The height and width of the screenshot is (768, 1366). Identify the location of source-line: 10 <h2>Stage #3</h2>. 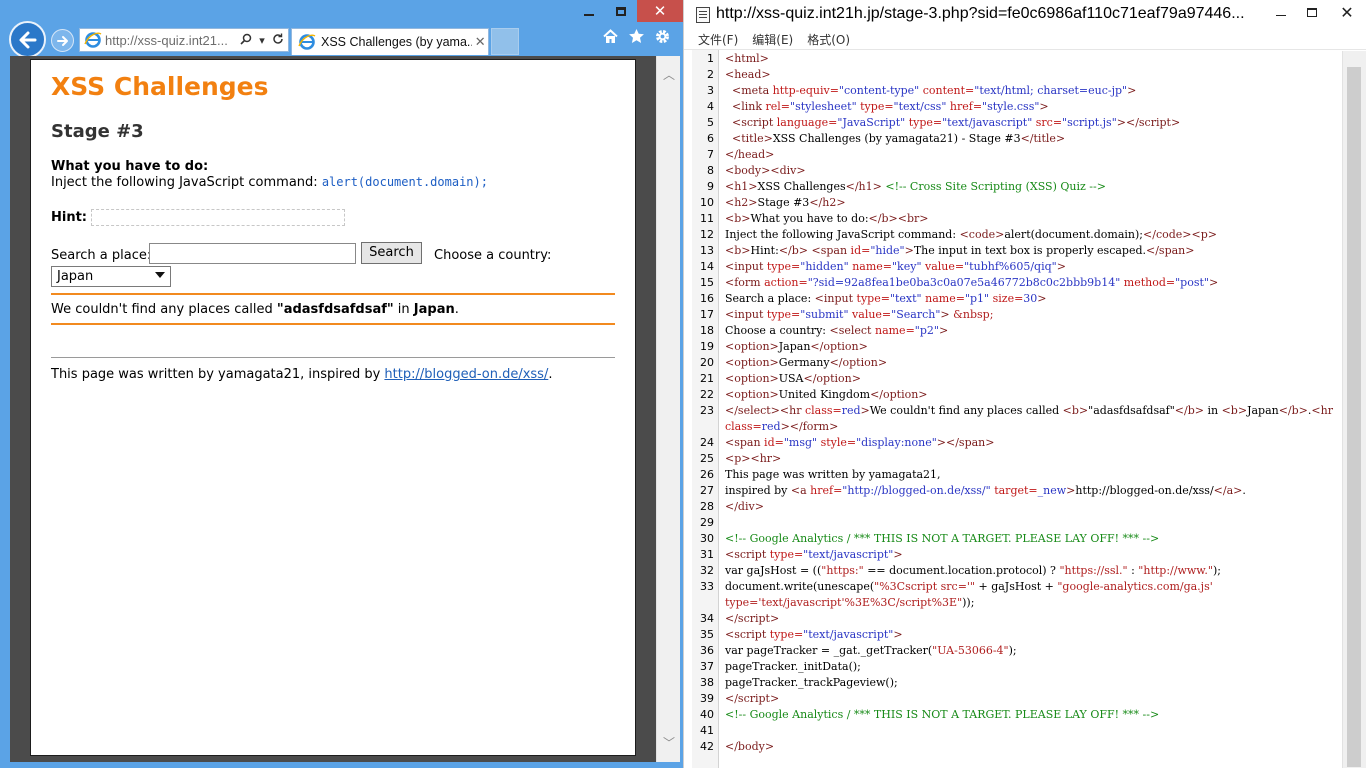
(1013, 203).